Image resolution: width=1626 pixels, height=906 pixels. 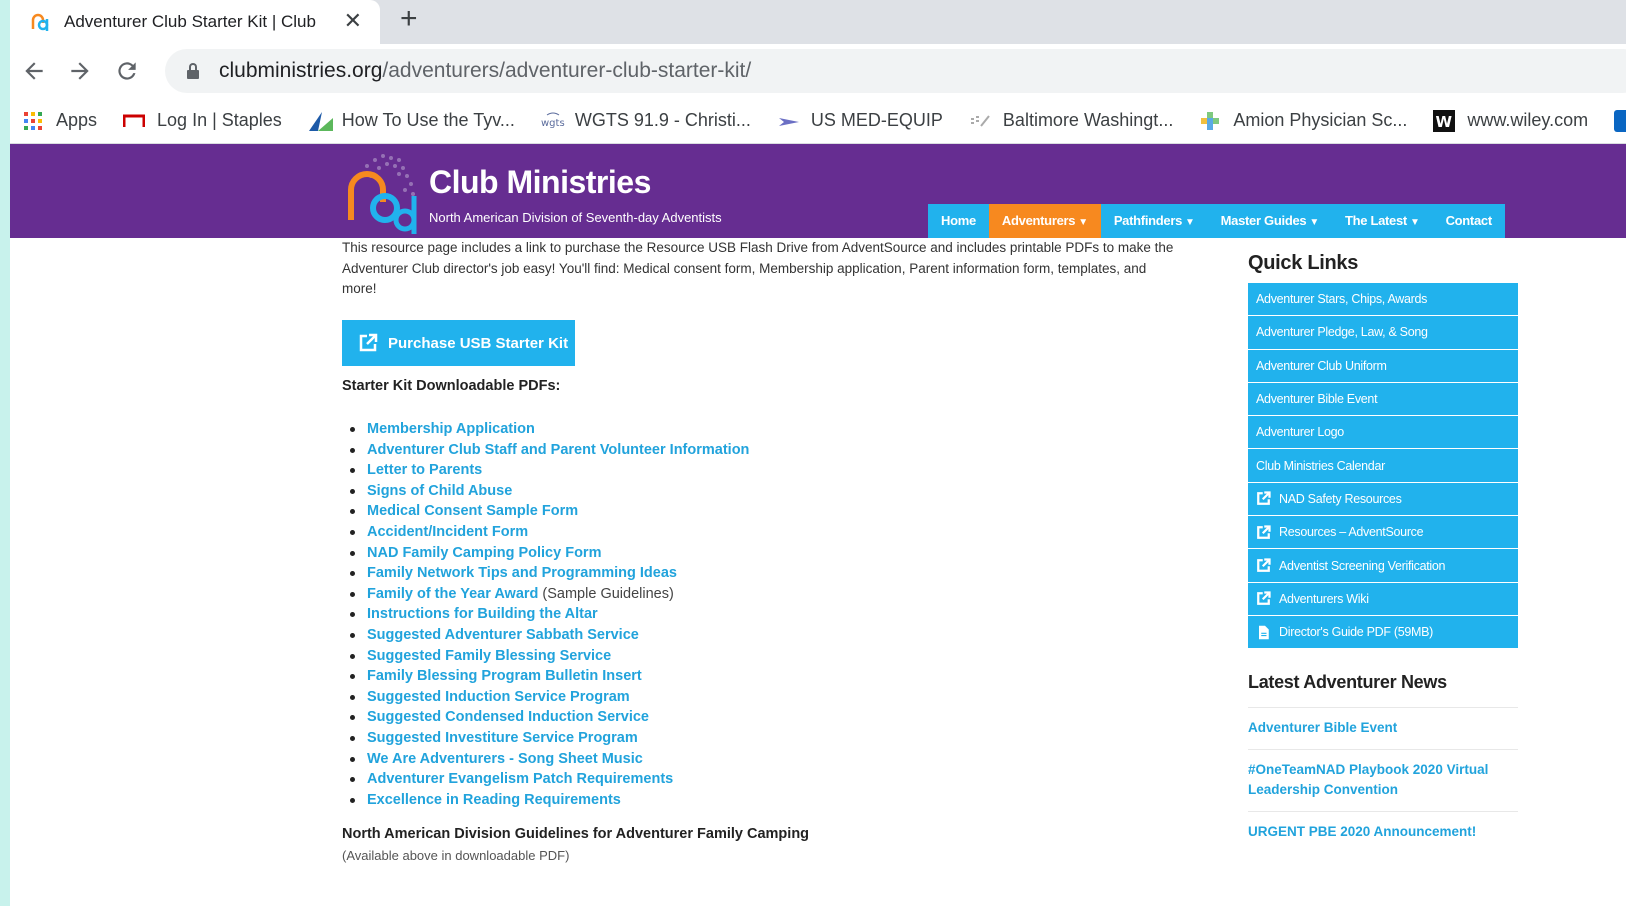 I want to click on pdf-list-item: Suggested Family Blessing Service, so click(x=545, y=656).